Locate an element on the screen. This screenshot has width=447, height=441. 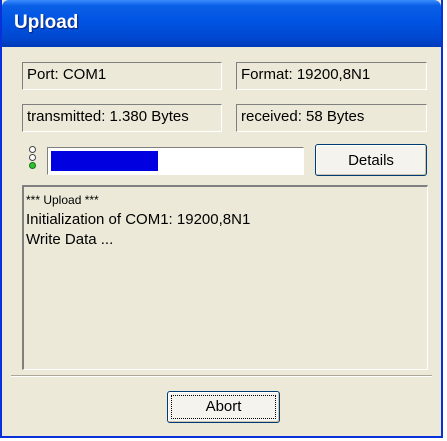
abort-button-label: Abort is located at coordinates (223, 406).